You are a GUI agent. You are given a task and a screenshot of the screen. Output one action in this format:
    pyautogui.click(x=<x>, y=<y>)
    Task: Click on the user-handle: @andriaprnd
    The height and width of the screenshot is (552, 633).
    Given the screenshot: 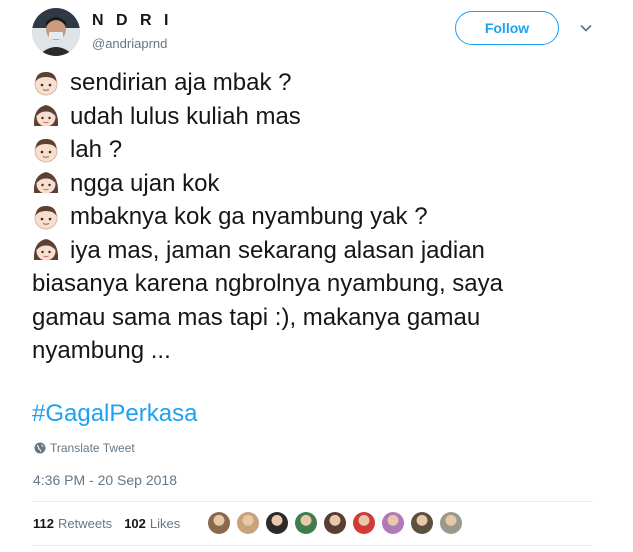 What is the action you would take?
    pyautogui.click(x=129, y=43)
    